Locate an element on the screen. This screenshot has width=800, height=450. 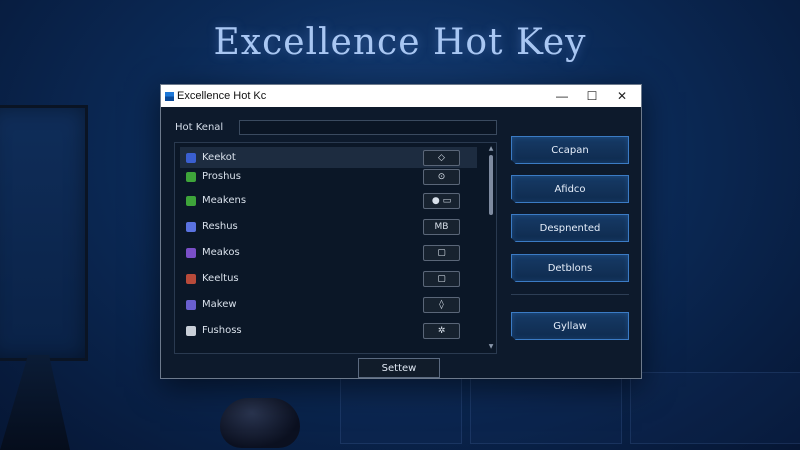
list-item: Proshus ⊙ is located at coordinates (328, 176).